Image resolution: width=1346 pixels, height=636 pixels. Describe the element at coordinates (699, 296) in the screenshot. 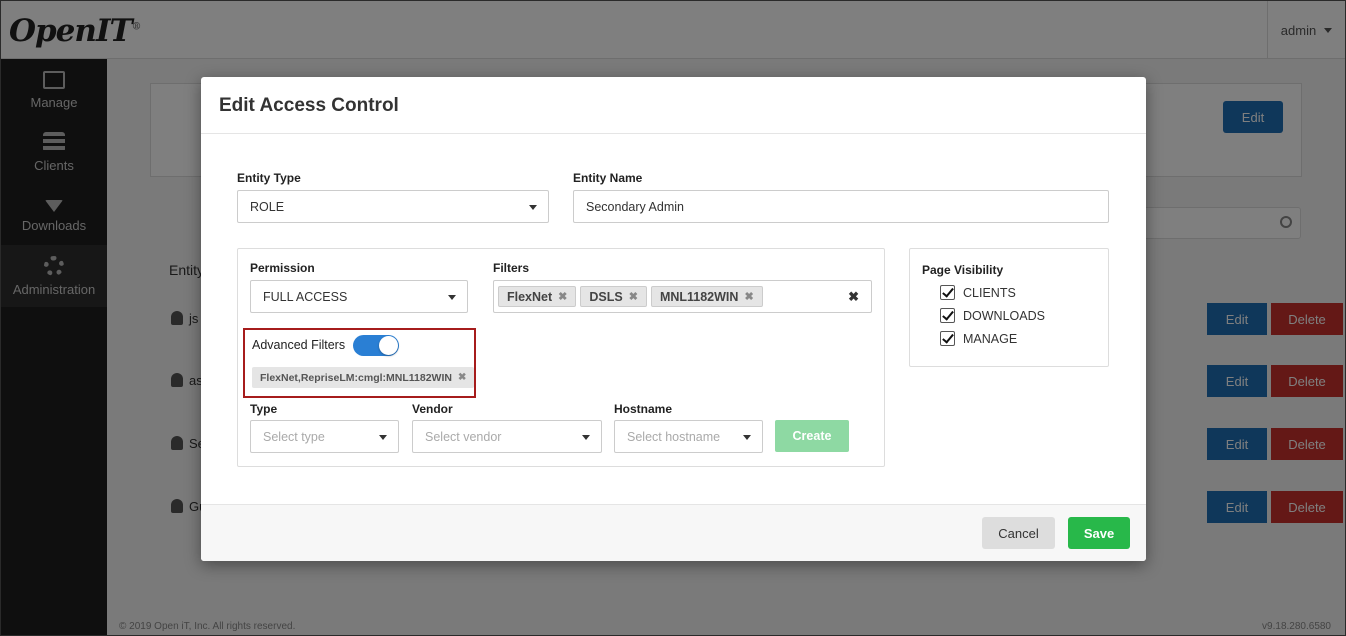

I see `filter-tag-label: MNL1182WIN` at that location.